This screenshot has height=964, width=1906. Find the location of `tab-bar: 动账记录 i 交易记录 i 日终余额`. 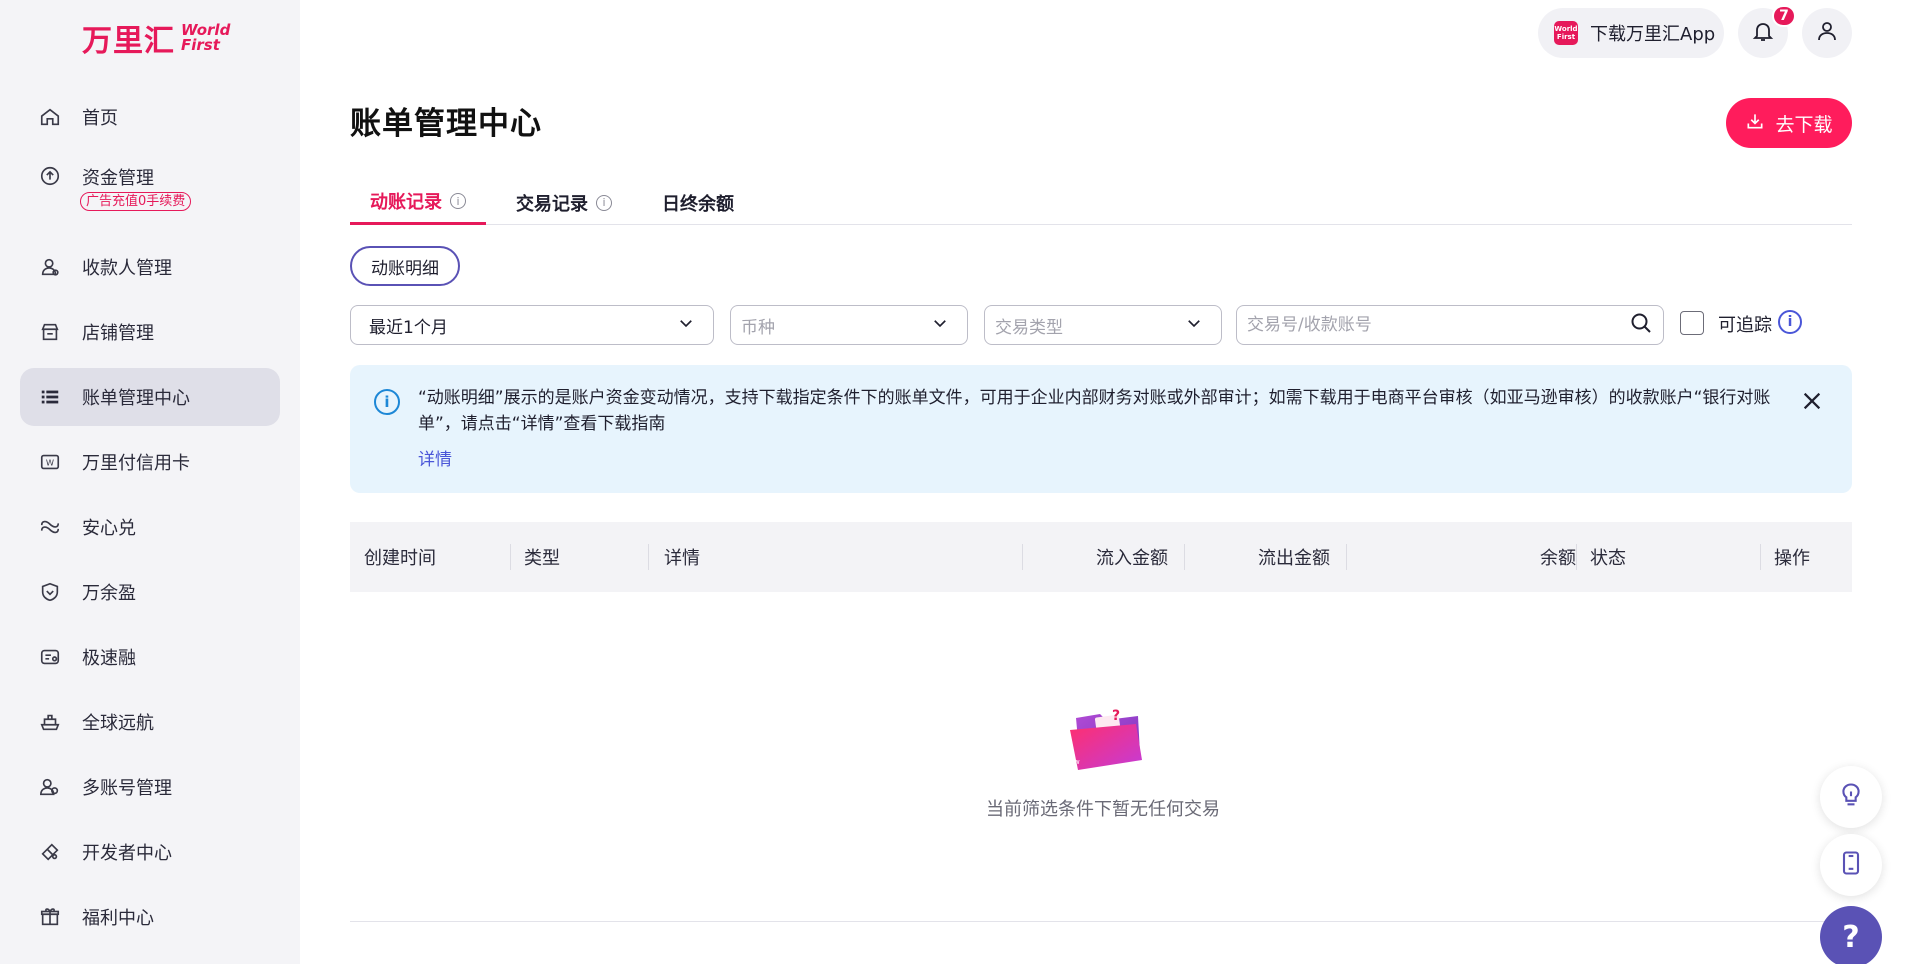

tab-bar: 动账记录 i 交易记录 i 日终余额 is located at coordinates (1101, 202).